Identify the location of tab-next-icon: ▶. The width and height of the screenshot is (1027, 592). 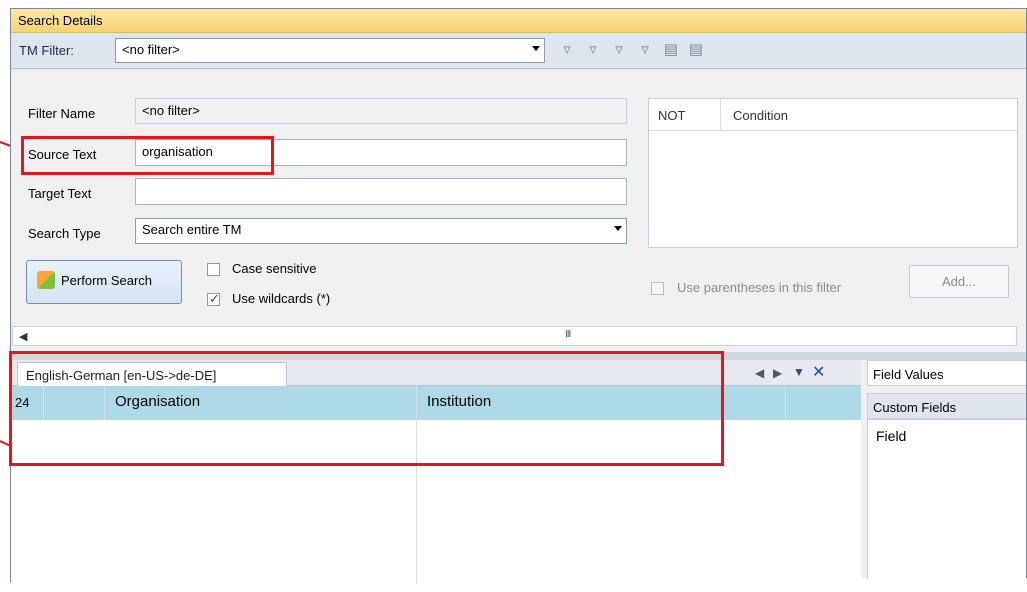
(777, 373).